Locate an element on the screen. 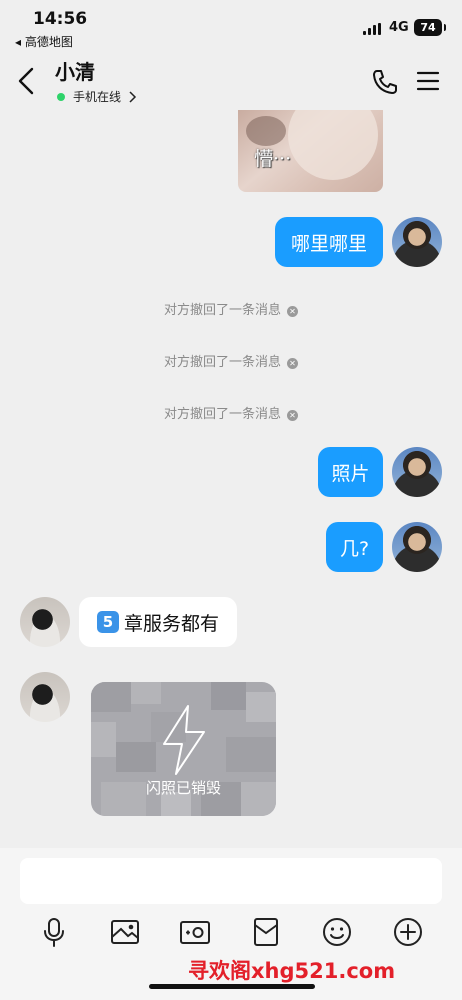  message-bubble-out: 几? is located at coordinates (354, 547).